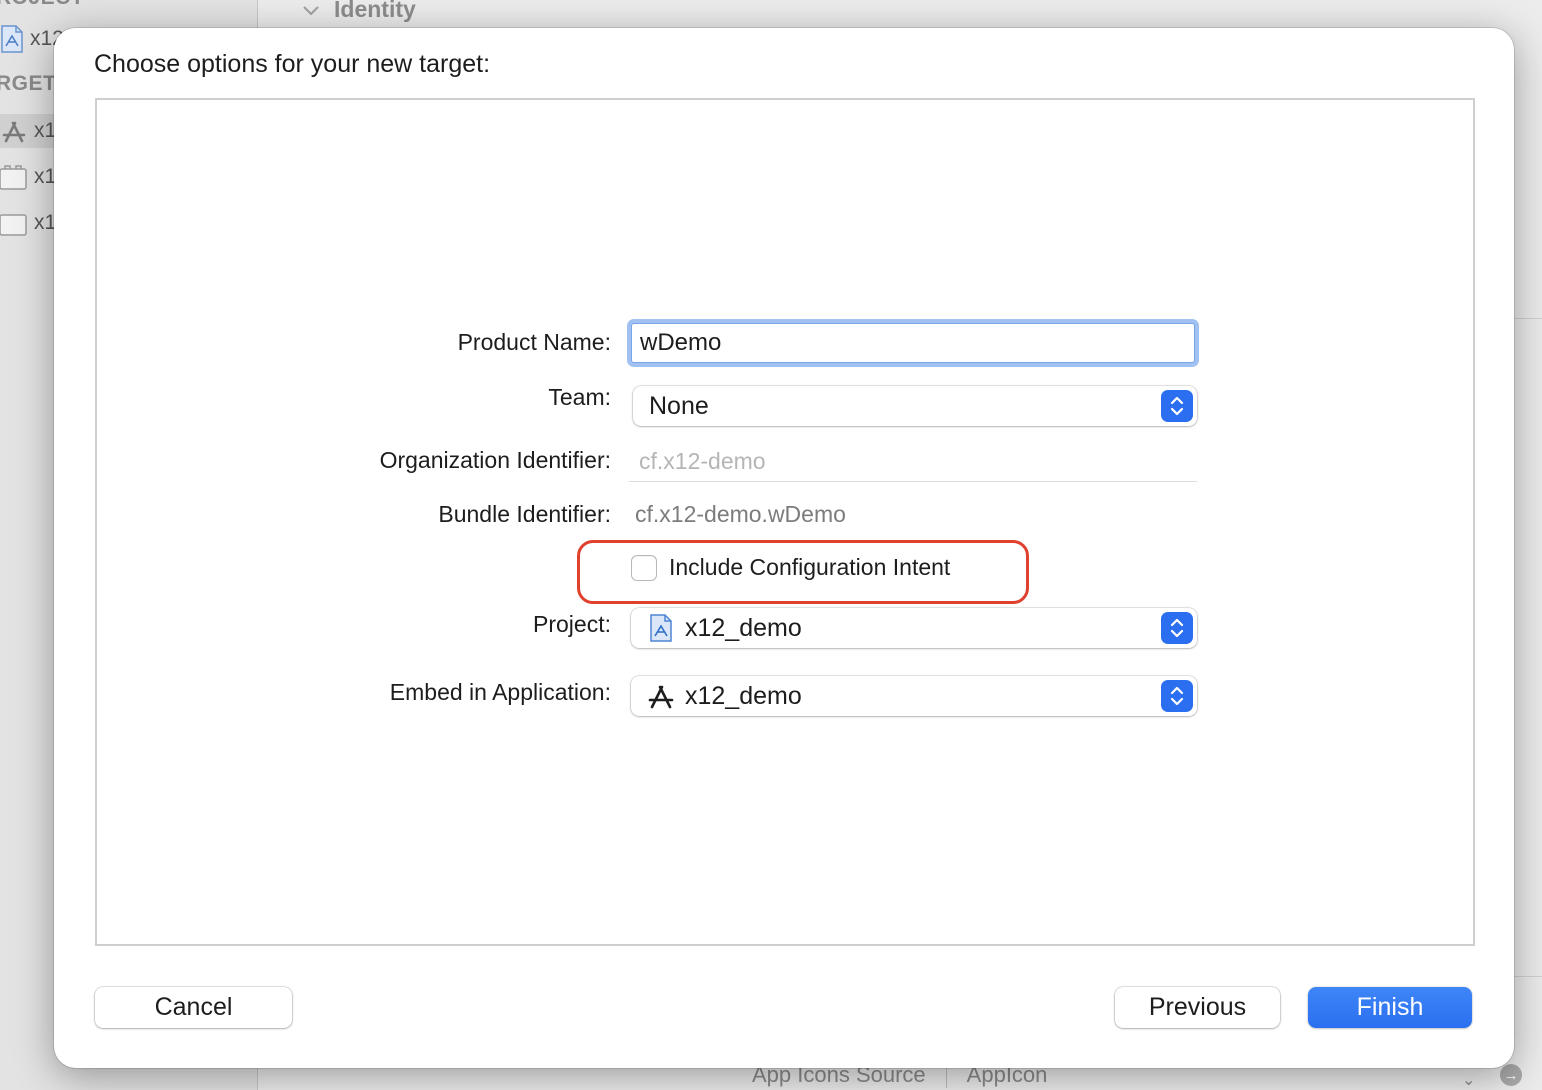 This screenshot has height=1090, width=1542. I want to click on team-label: Team:, so click(579, 397).